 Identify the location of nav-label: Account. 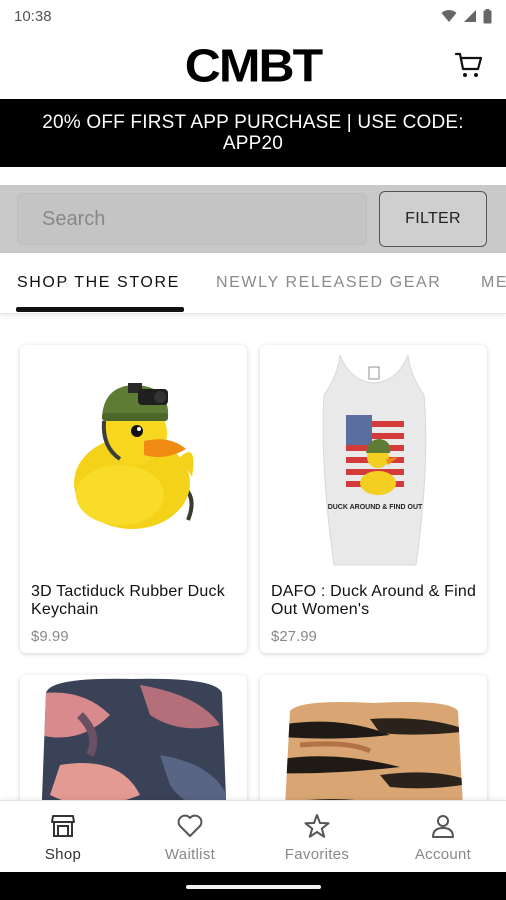
(443, 854).